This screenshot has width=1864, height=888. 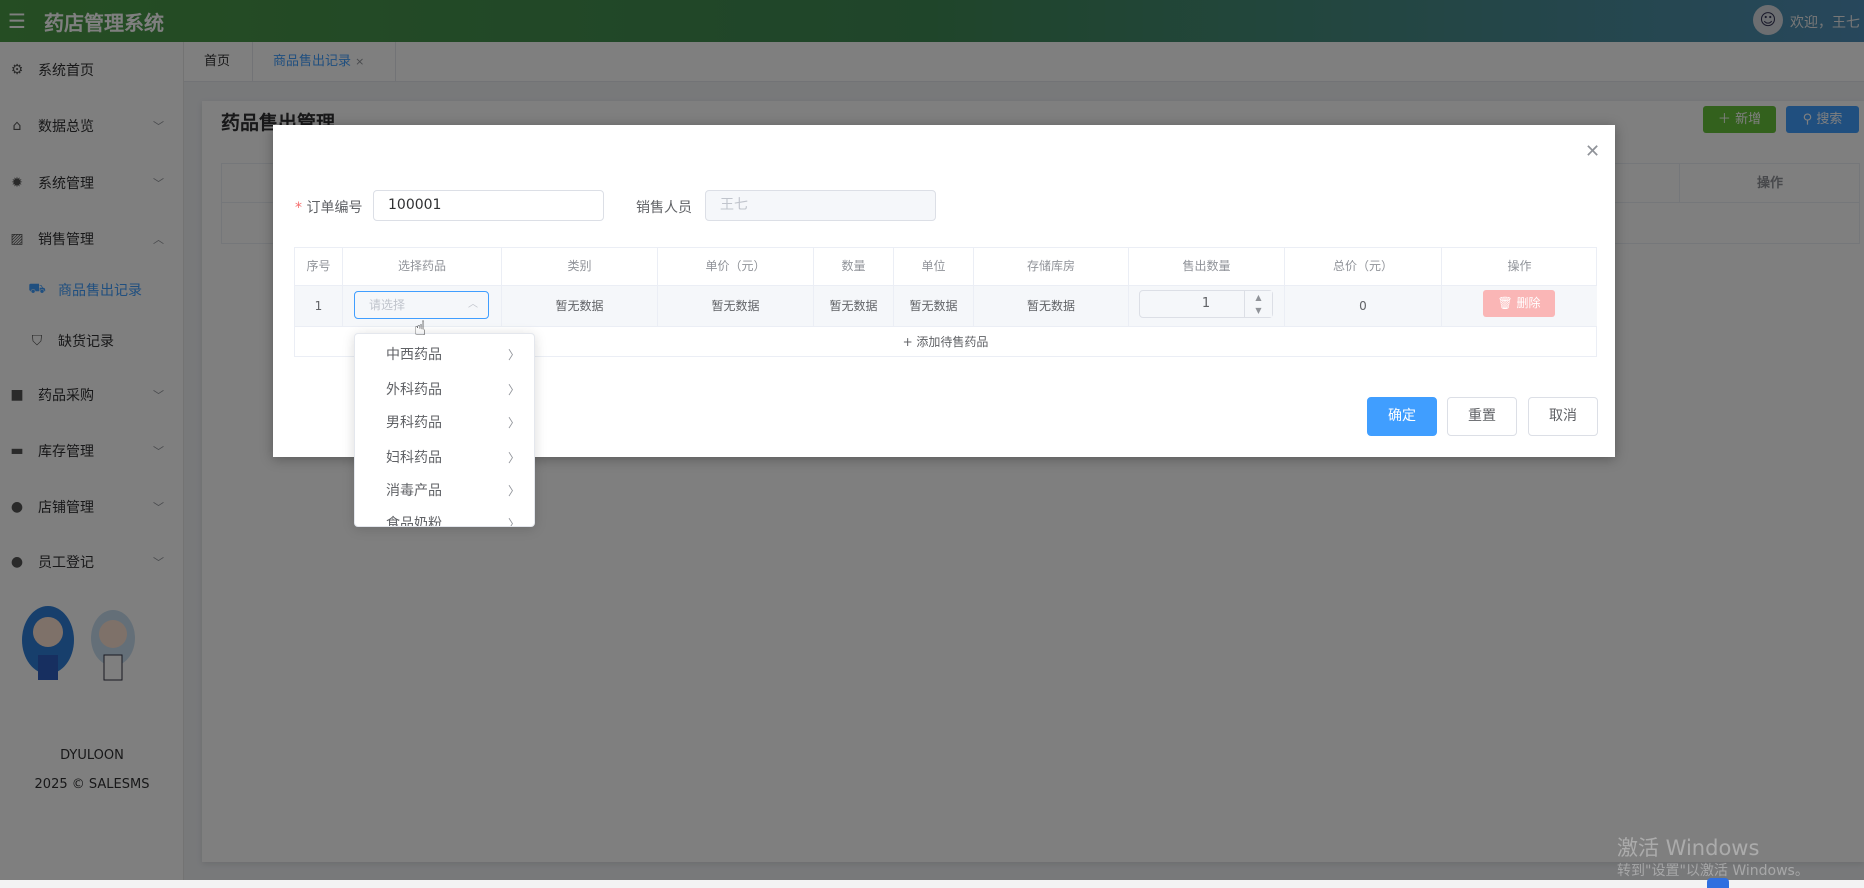 I want to click on row-index: 1, so click(x=319, y=305).